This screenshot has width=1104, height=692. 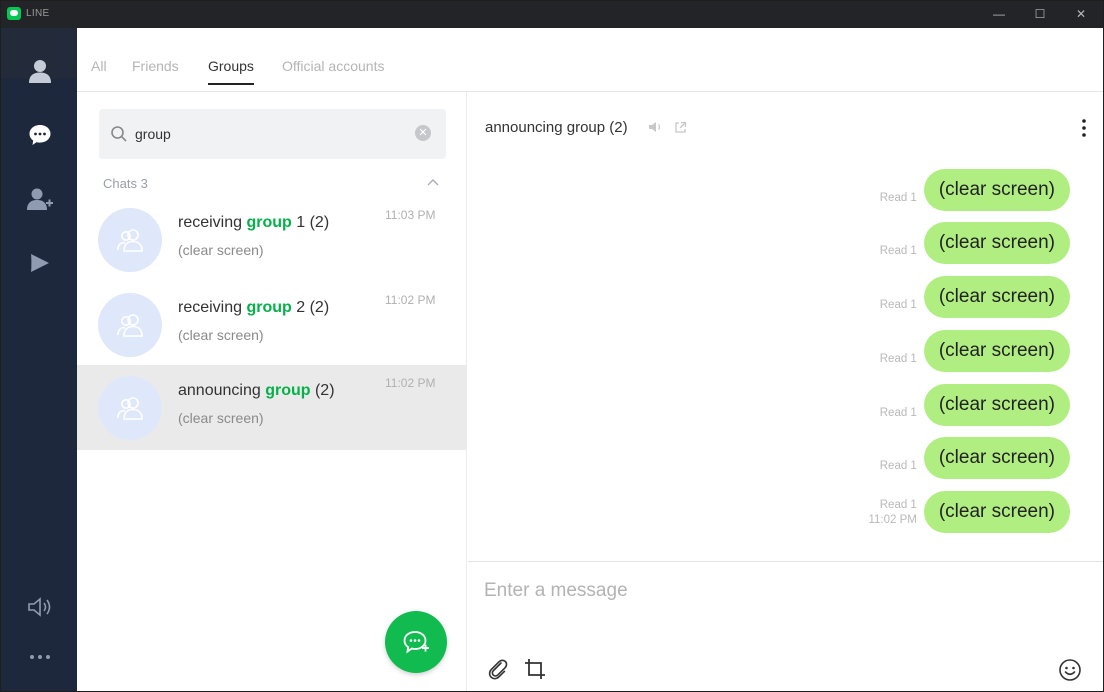 What do you see at coordinates (310, 222) in the screenshot?
I see `chat-name-suffix: 1 (2)` at bounding box center [310, 222].